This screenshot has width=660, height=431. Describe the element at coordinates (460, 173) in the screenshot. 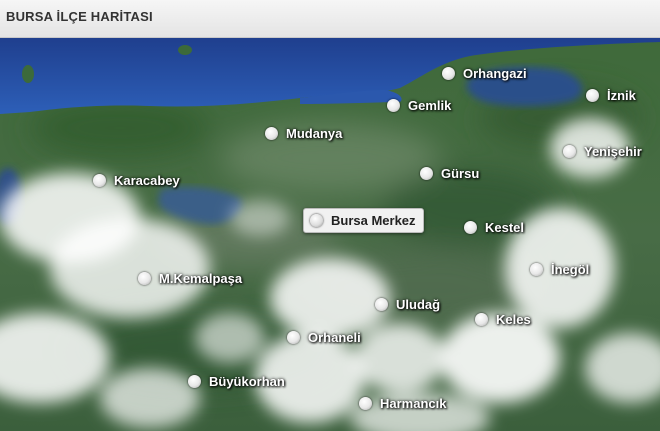

I see `district-label: Gürsu` at that location.